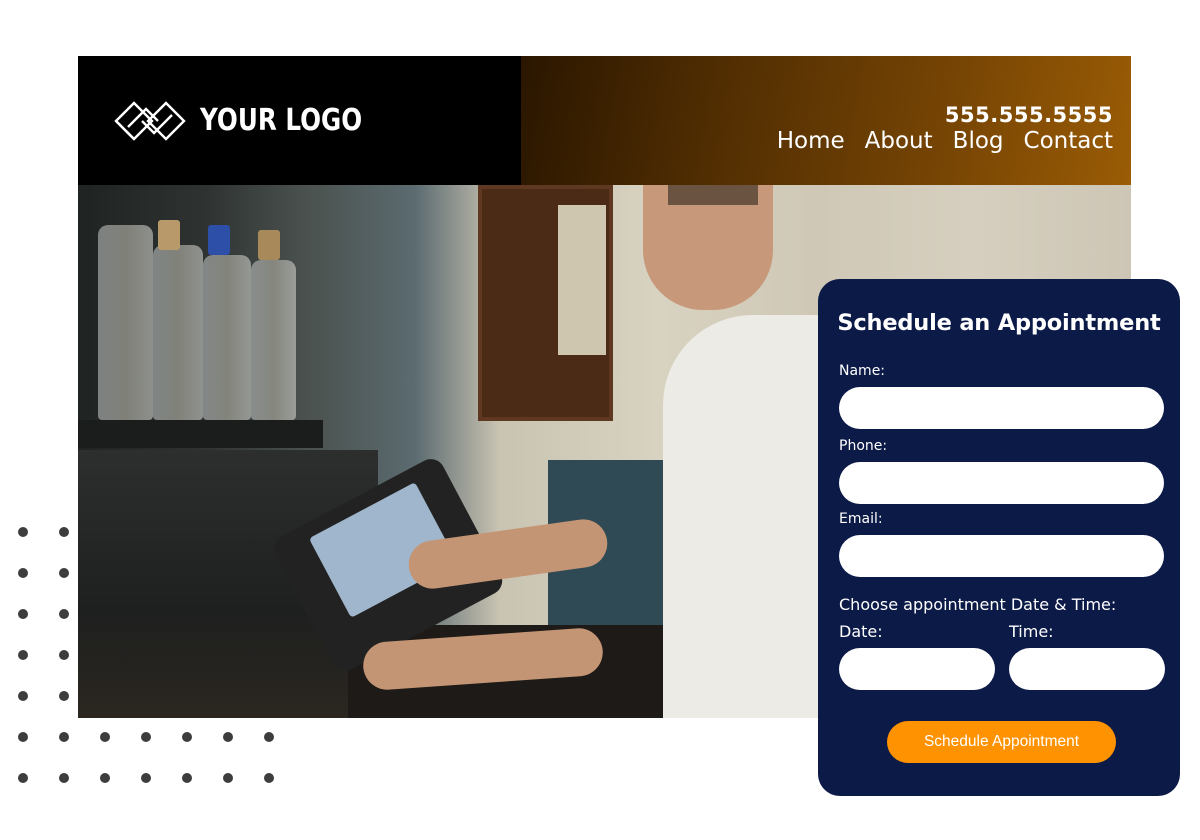 Image resolution: width=1200 pixels, height=840 pixels. What do you see at coordinates (861, 519) in the screenshot?
I see `email-label: Email:` at bounding box center [861, 519].